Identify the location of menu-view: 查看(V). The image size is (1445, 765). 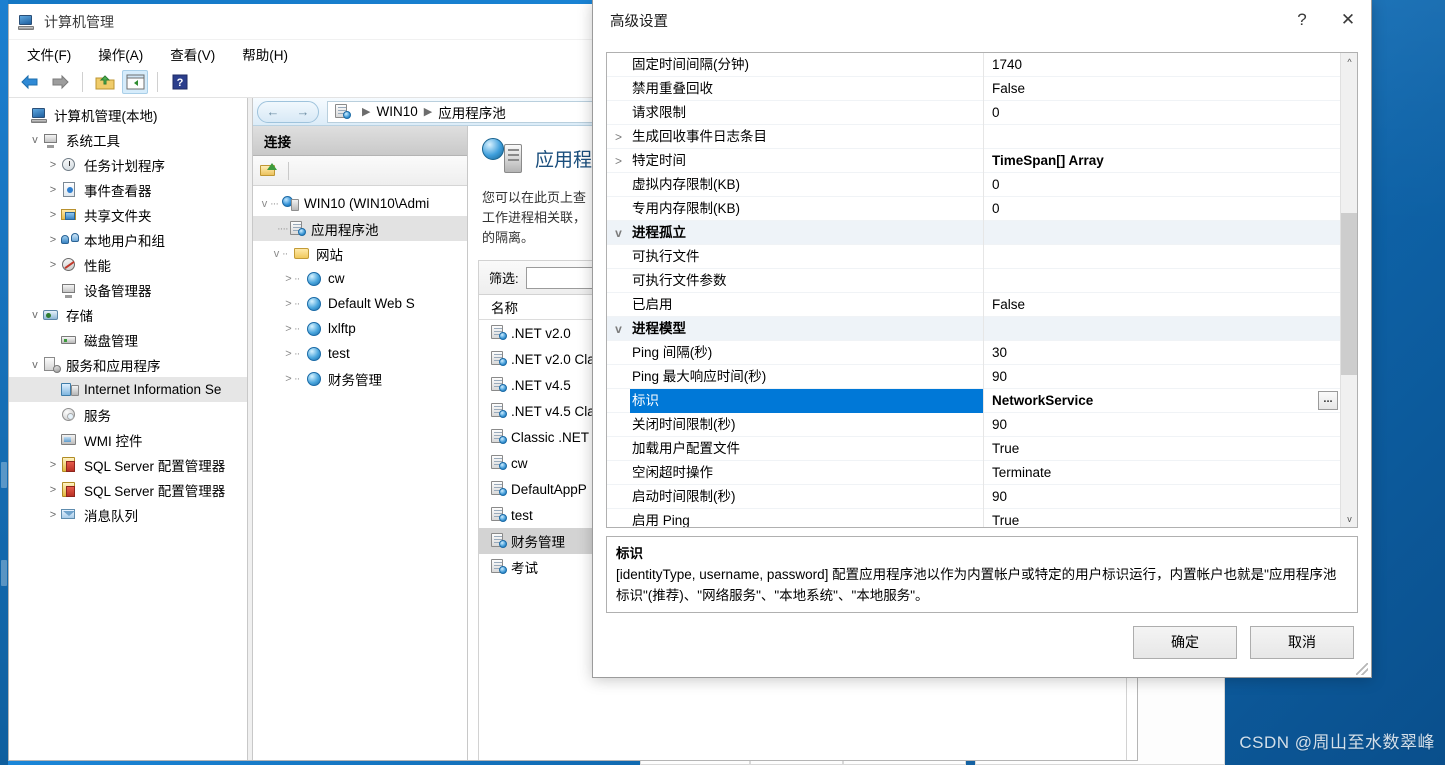
(192, 54).